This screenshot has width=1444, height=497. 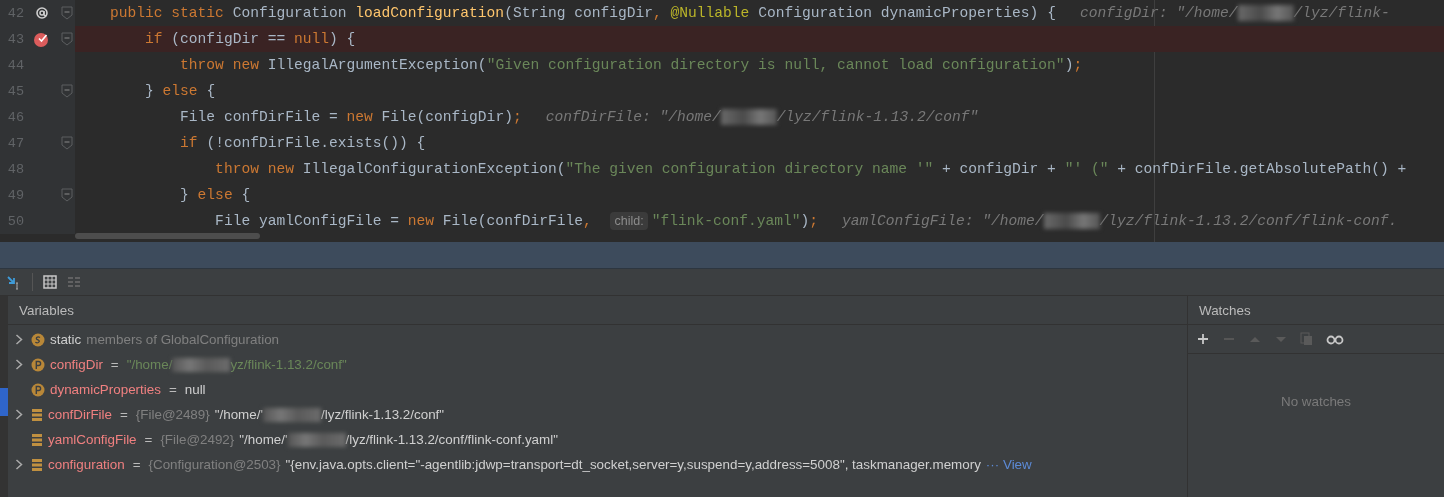 What do you see at coordinates (66, 339) in the screenshot?
I see `variable-name: static` at bounding box center [66, 339].